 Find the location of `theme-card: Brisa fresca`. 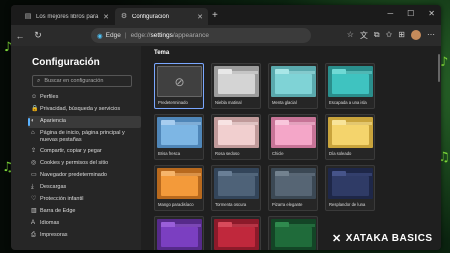

theme-card: Brisa fresca is located at coordinates (179, 137).